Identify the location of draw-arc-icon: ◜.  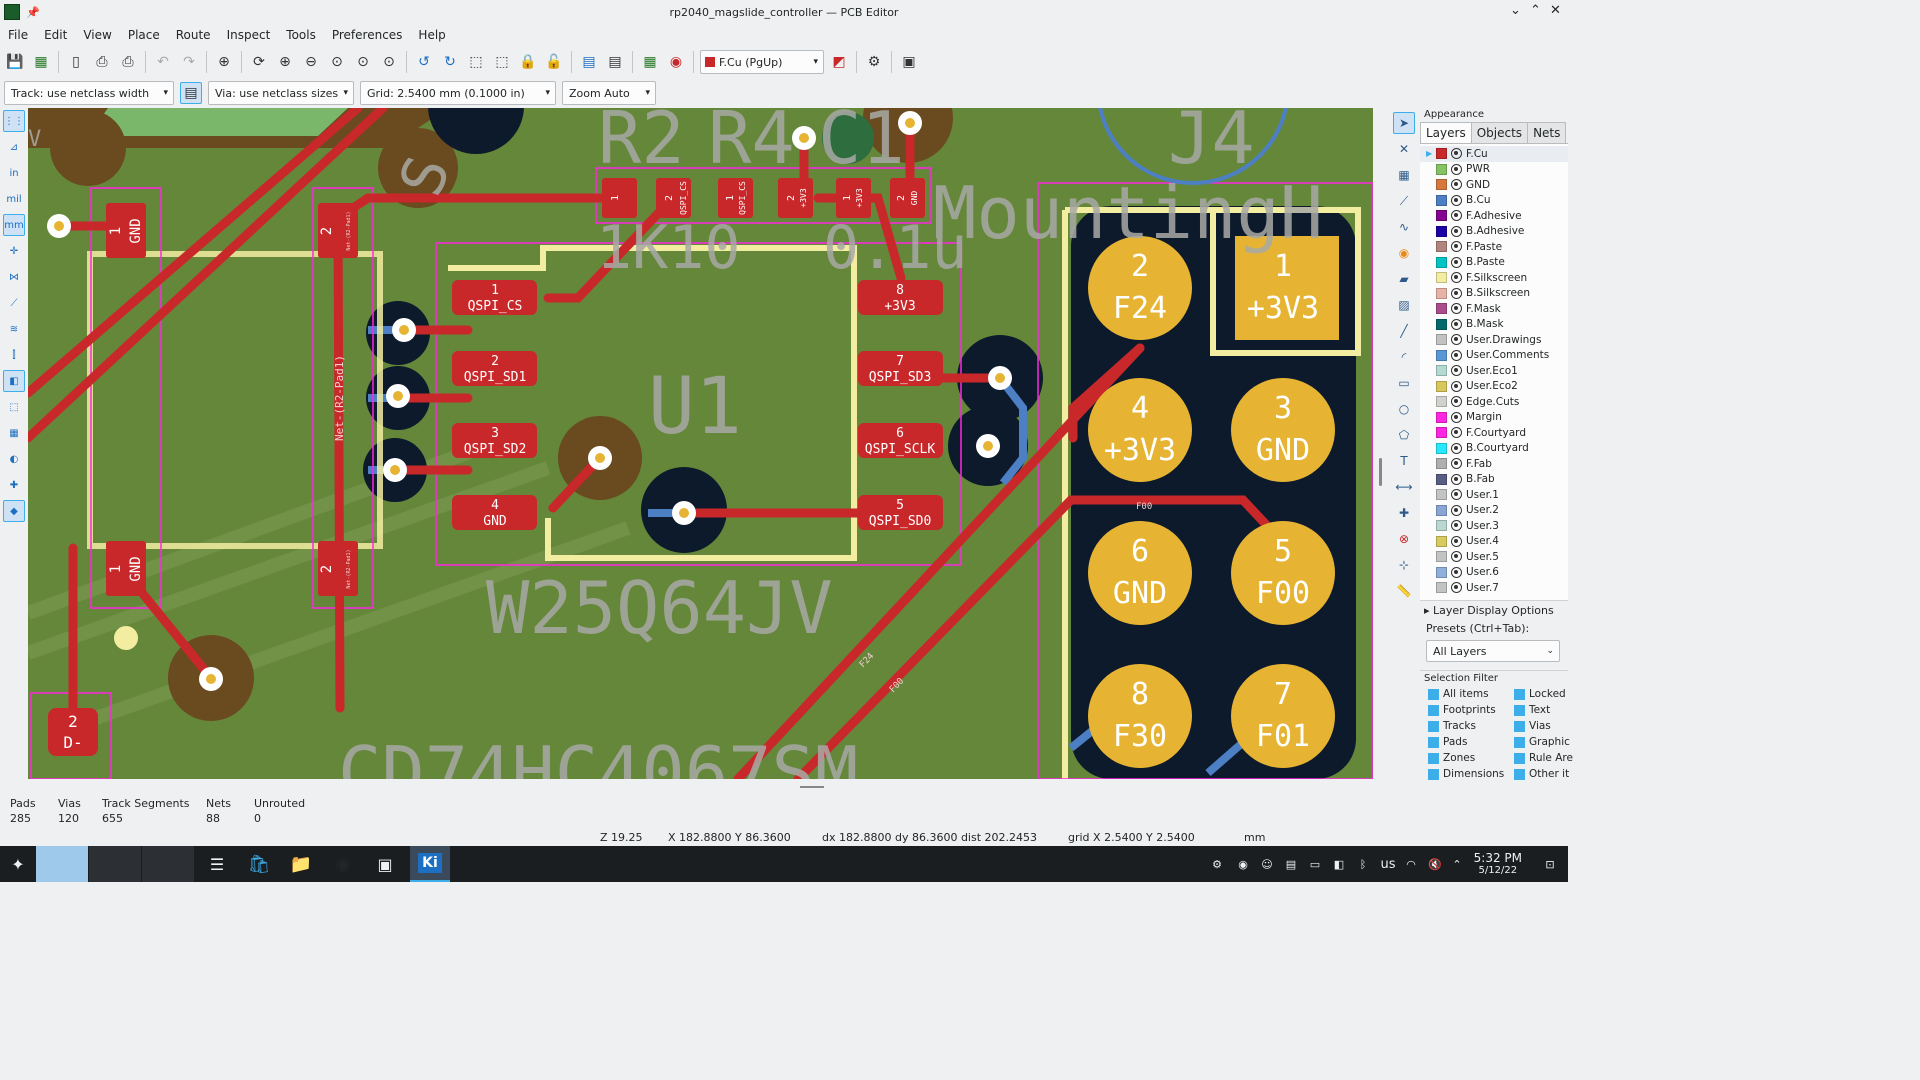
(1404, 357).